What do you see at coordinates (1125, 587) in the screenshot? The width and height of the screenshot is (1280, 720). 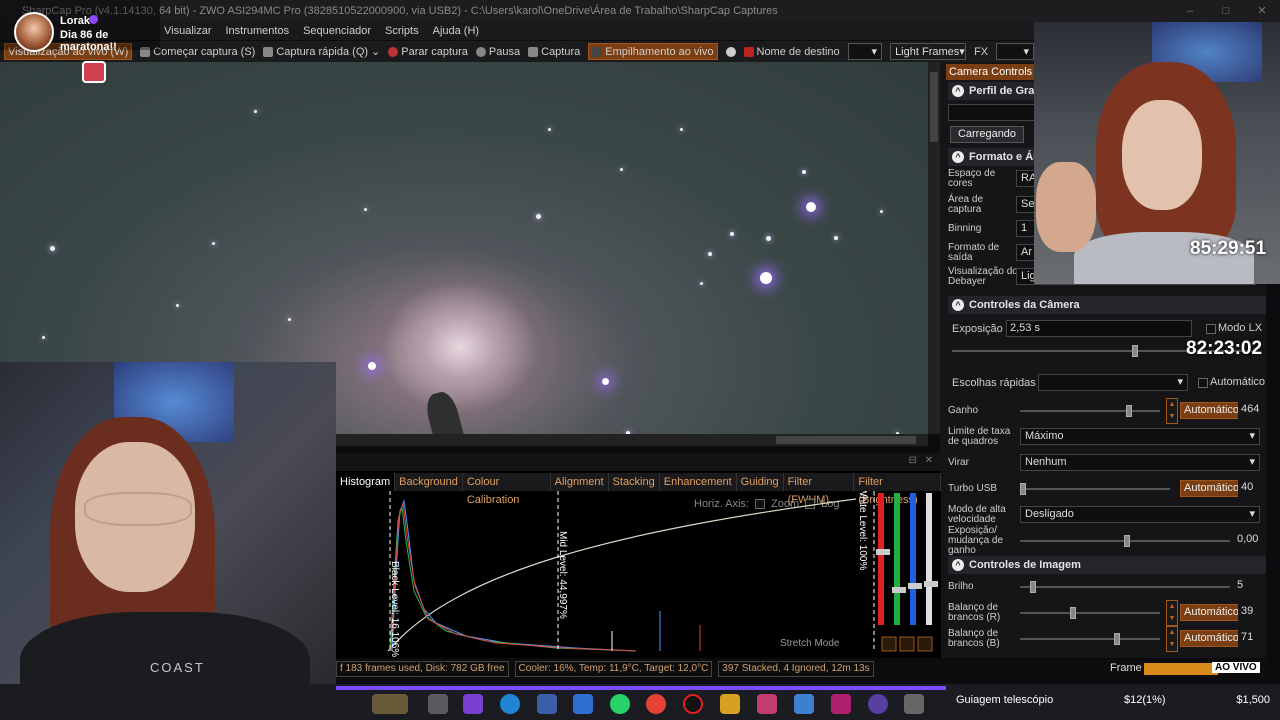 I see `brightness-slider` at bounding box center [1125, 587].